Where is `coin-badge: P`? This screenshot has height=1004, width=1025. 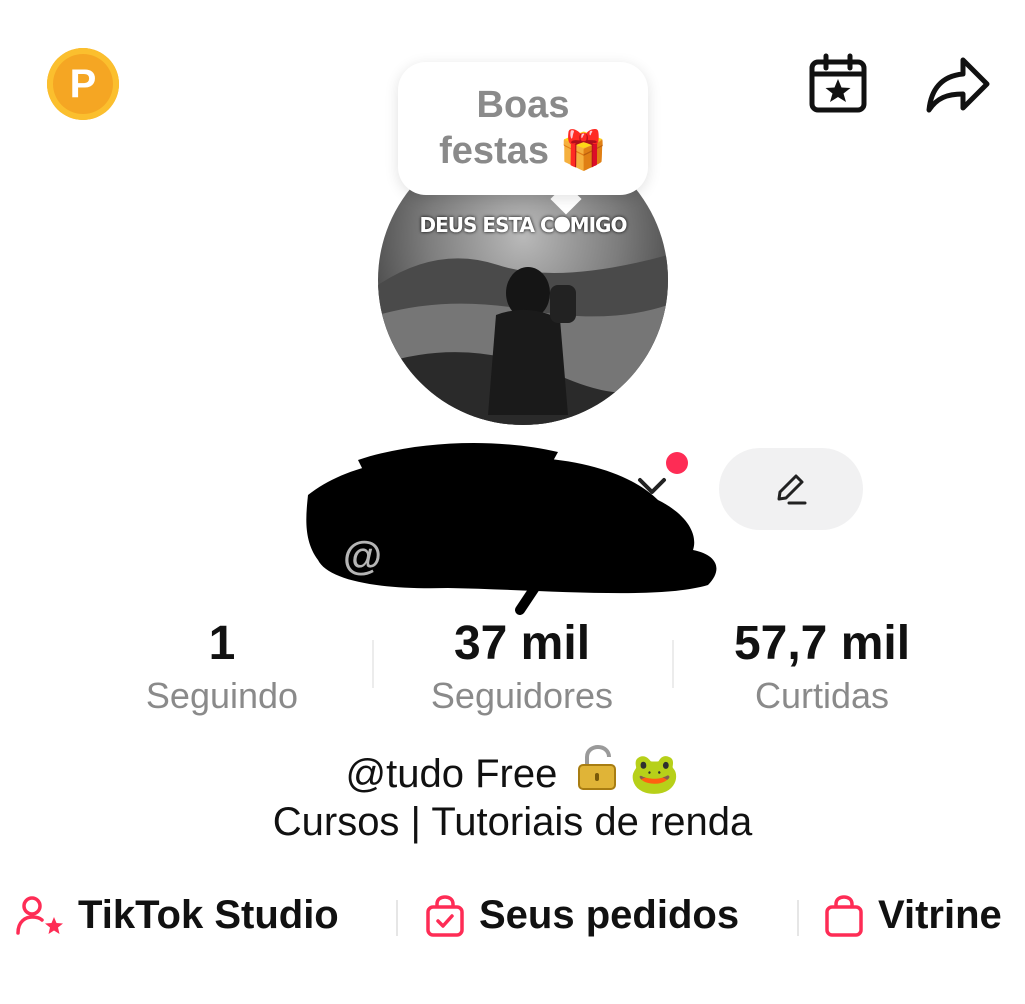 coin-badge: P is located at coordinates (83, 84).